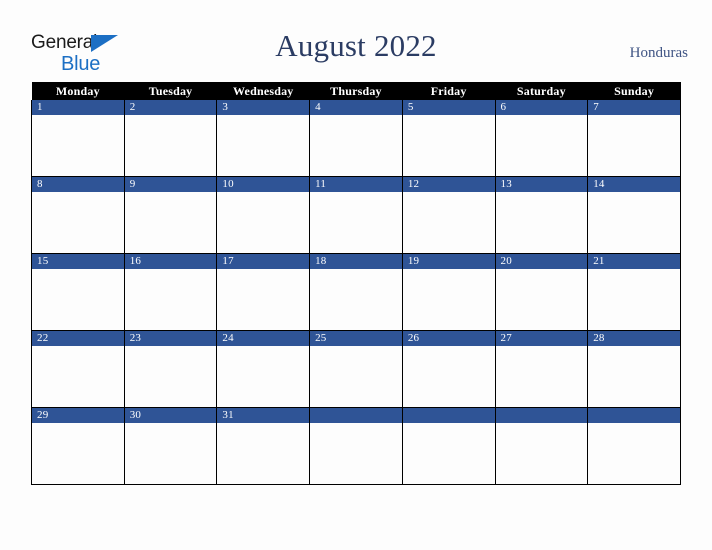 The height and width of the screenshot is (550, 712). I want to click on day-cell: 21, so click(634, 292).